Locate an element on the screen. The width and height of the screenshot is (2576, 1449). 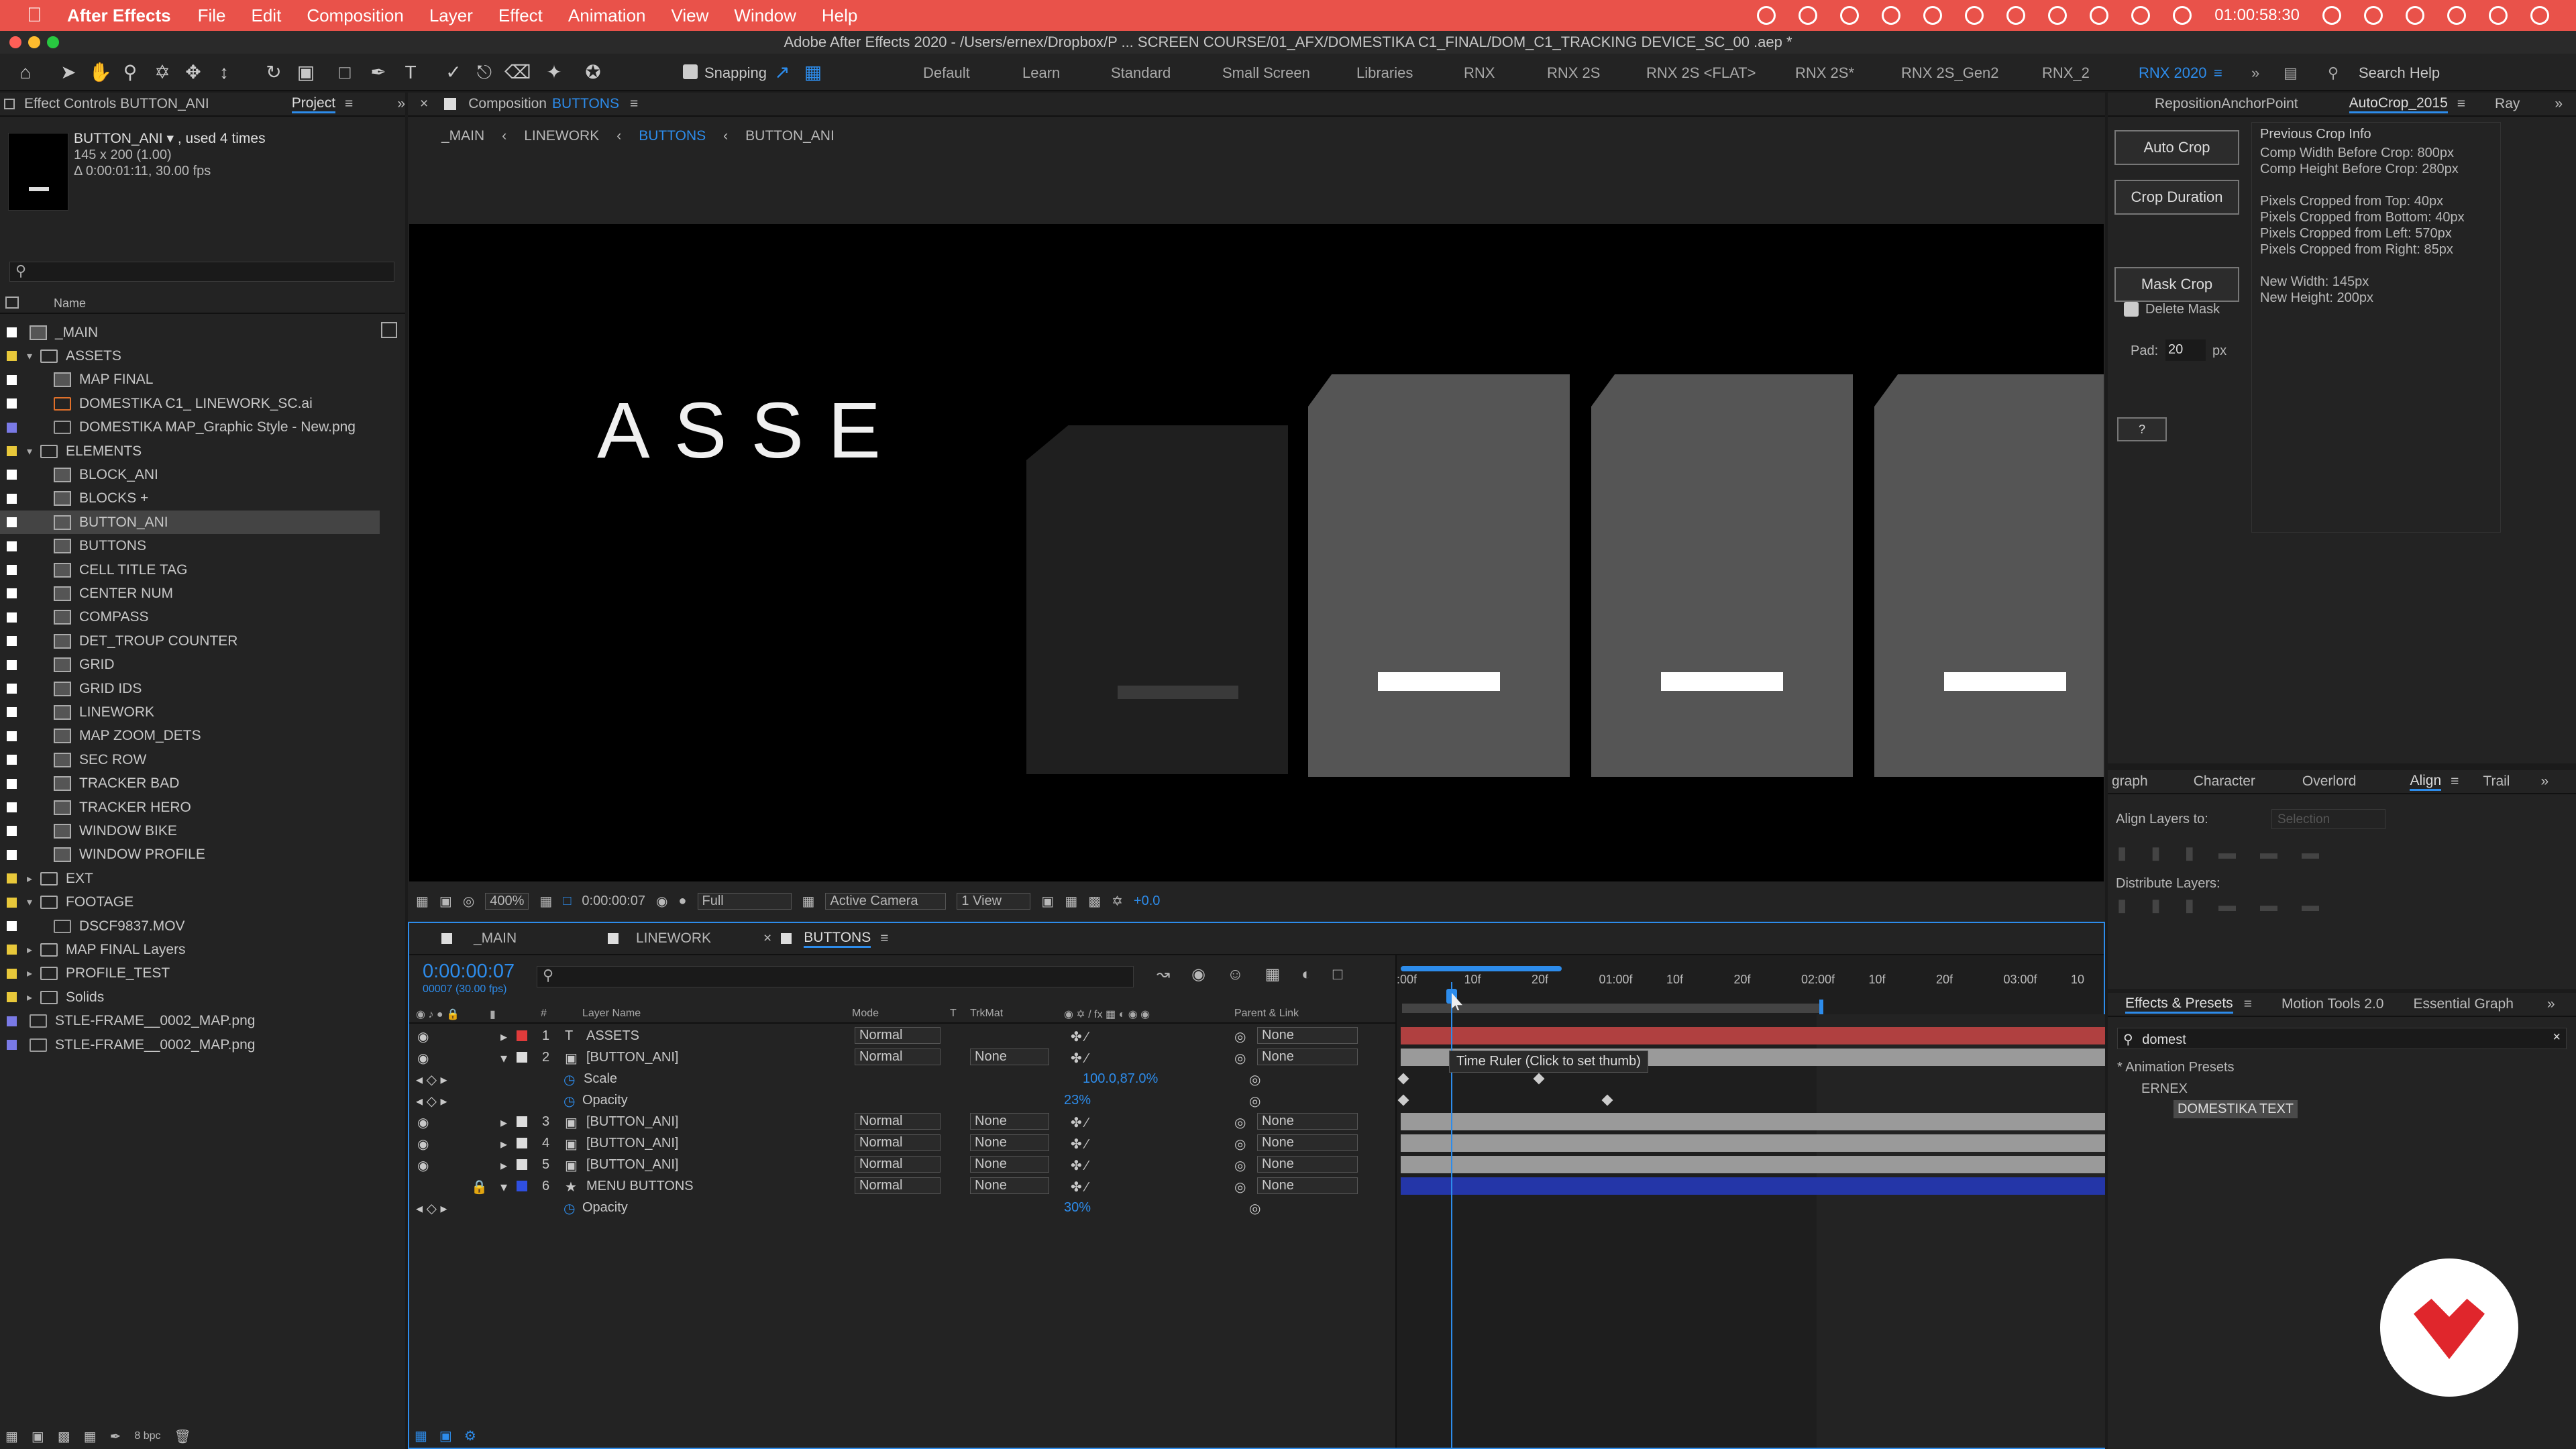
table-row: ◉ ▸ 1 T ASSETS Normal ✤ ⁄ ◎ None is located at coordinates (902, 1035).